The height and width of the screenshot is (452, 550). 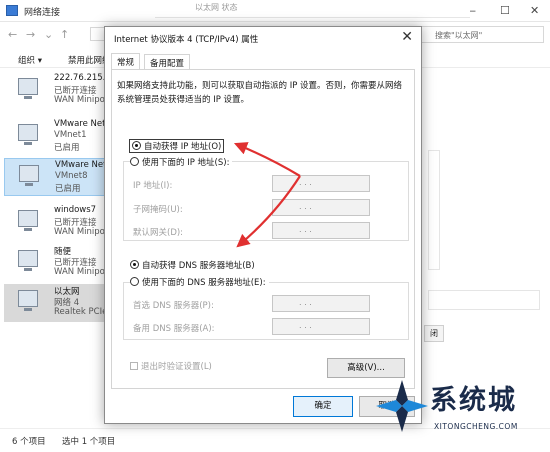 What do you see at coordinates (177, 146) in the screenshot?
I see `auto-ip-radio: 自动获得 IP 地址(O)` at bounding box center [177, 146].